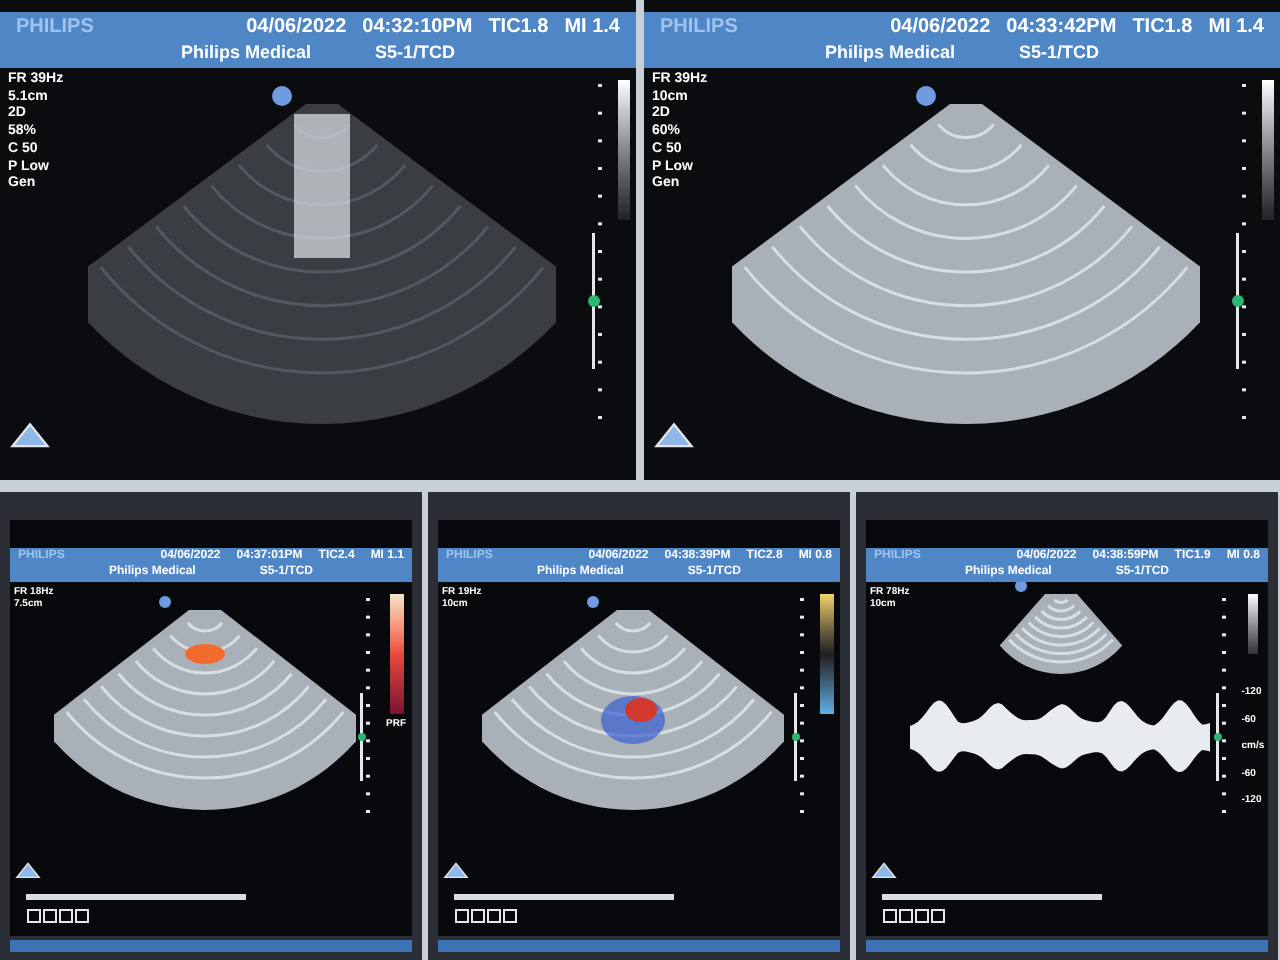  I want to click on exam-time: 04:33:42PM, so click(1061, 28).